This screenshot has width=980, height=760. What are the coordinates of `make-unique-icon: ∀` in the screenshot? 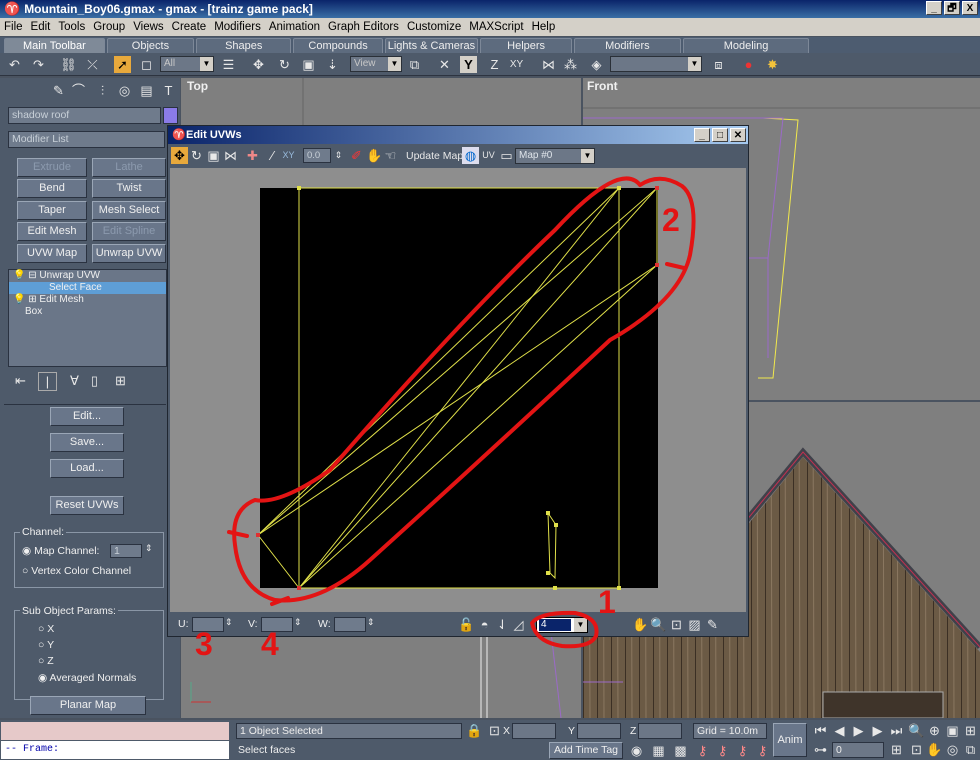 It's located at (74, 380).